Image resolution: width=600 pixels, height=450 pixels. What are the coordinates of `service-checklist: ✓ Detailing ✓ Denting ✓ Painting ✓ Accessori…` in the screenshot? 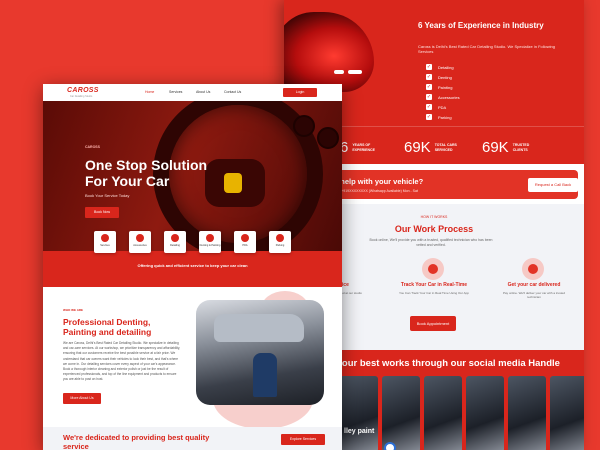 It's located at (443, 92).